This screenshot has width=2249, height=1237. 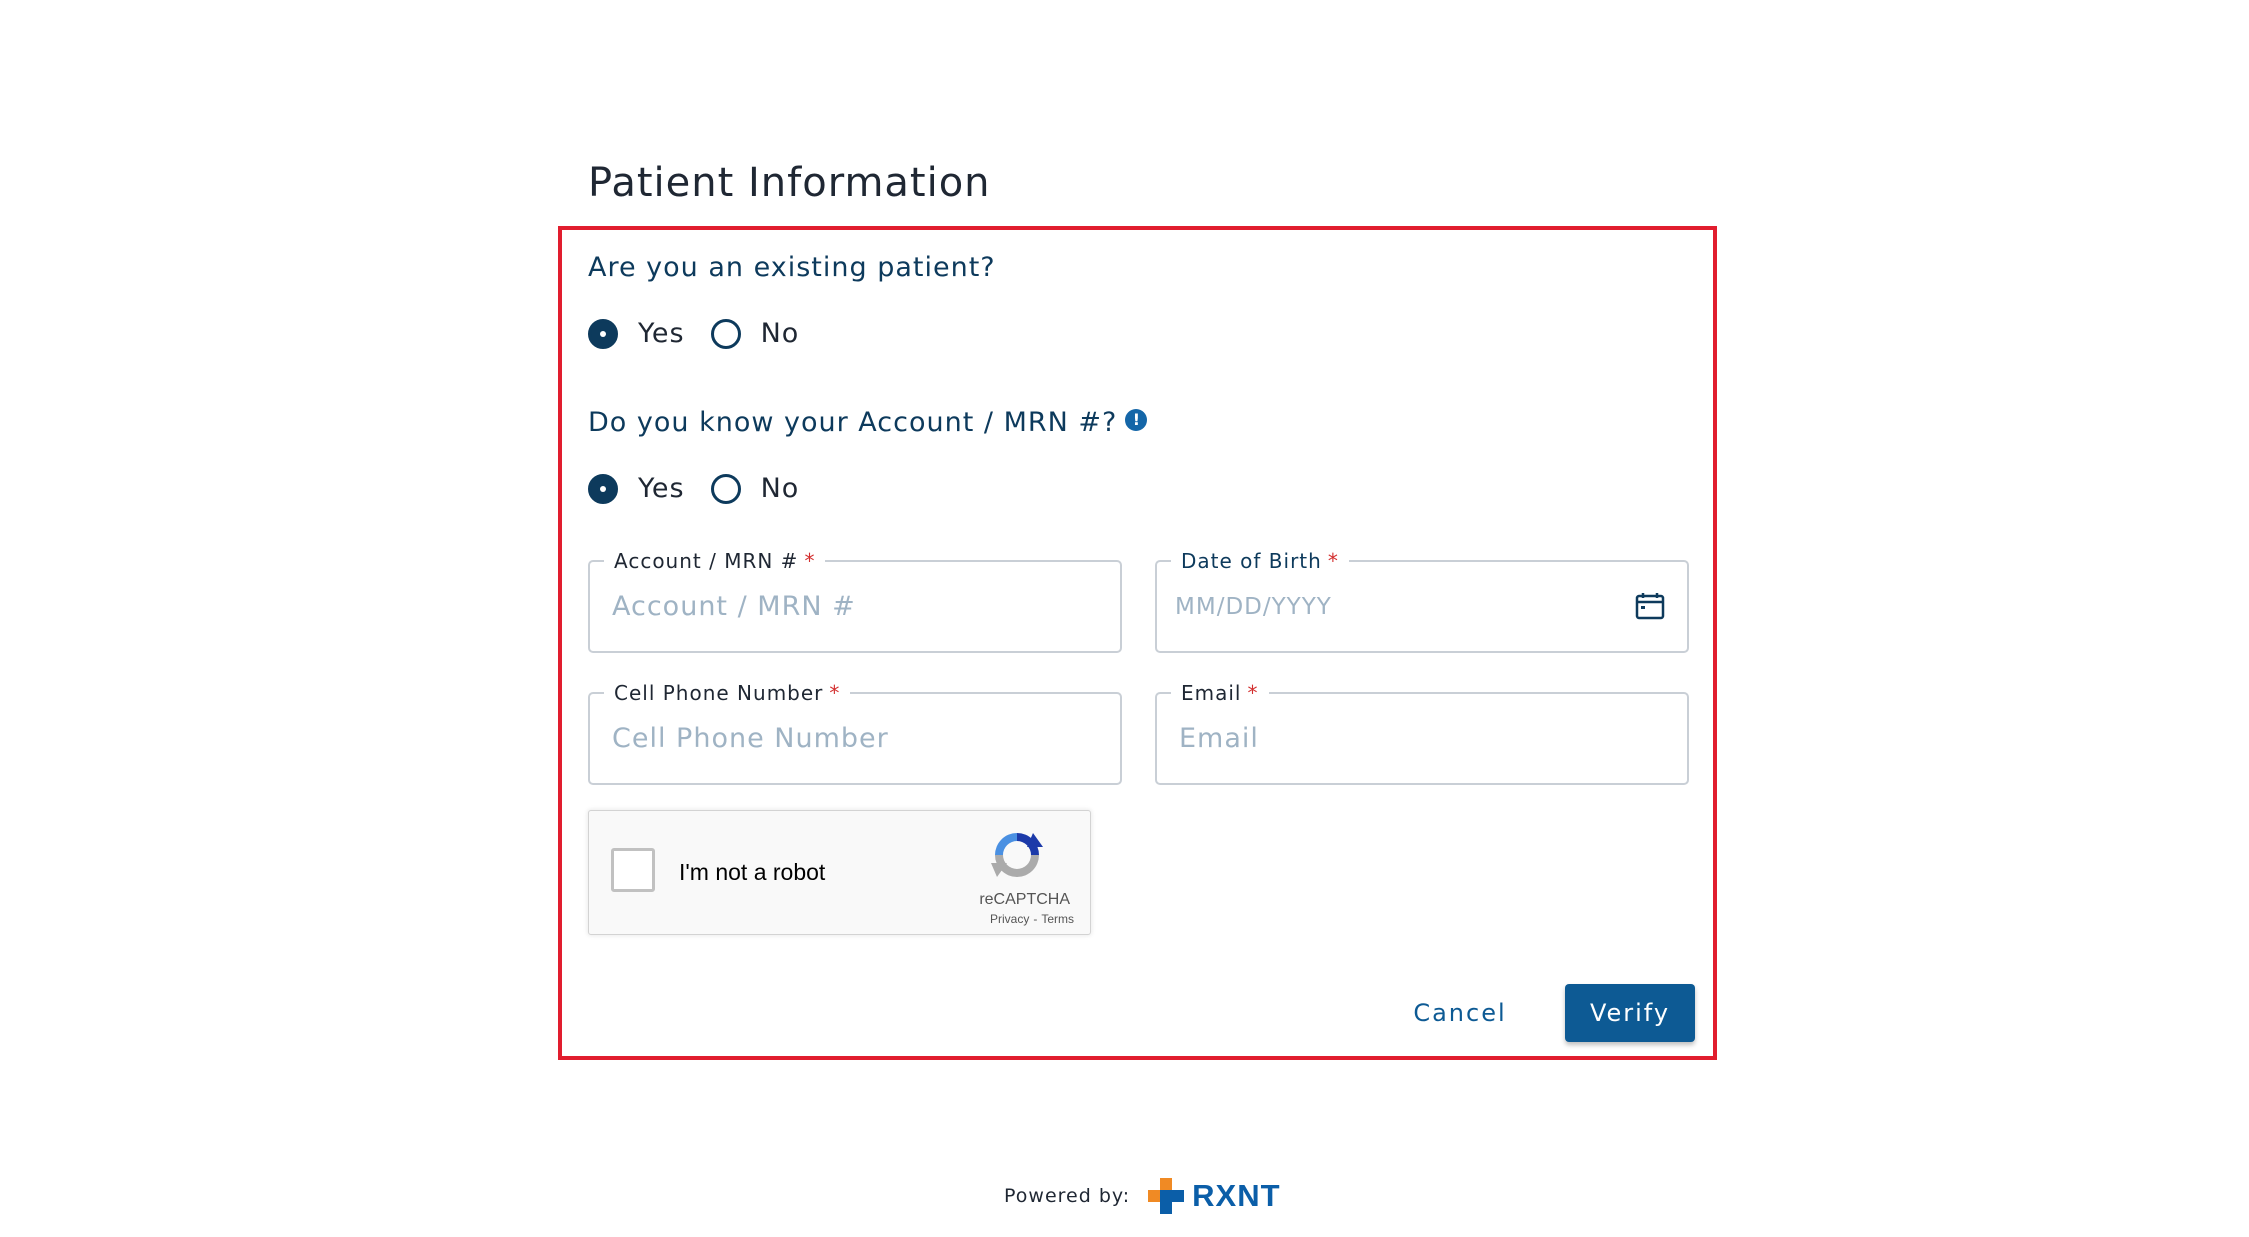 I want to click on recaptcha-terms-link: Terms, so click(x=1057, y=919).